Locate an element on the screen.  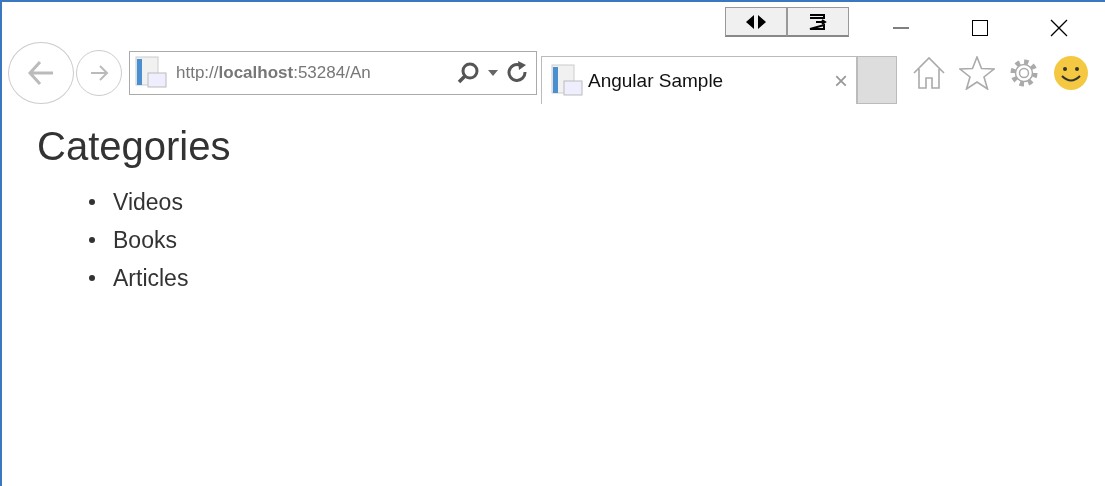
forward-button is located at coordinates (99, 73).